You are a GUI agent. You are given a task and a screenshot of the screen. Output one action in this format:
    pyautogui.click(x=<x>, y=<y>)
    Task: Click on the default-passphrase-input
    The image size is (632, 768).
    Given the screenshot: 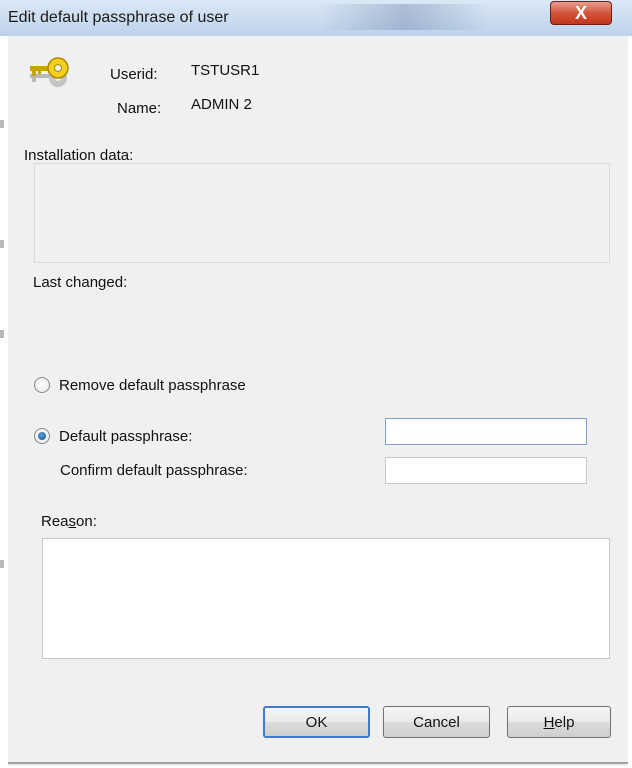 What is the action you would take?
    pyautogui.click(x=486, y=431)
    